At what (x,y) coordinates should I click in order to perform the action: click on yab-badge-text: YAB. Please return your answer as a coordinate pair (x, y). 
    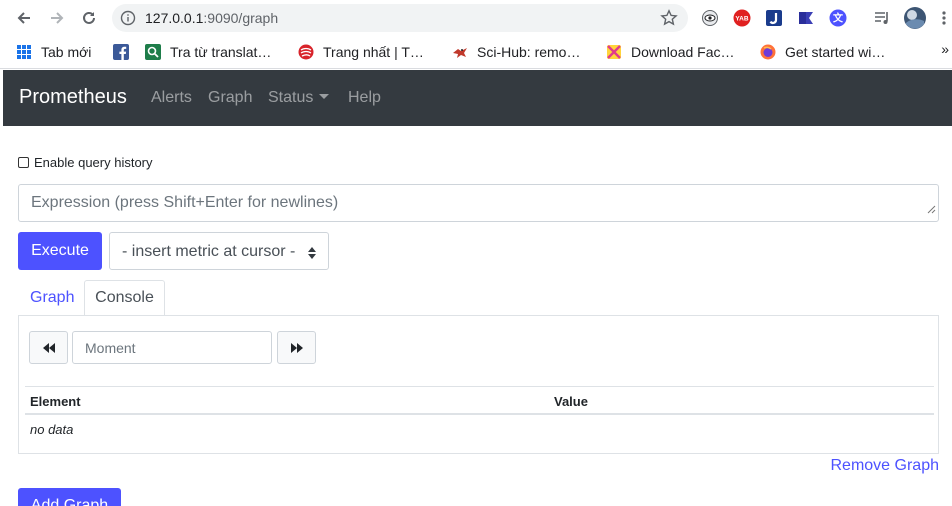
    Looking at the image, I should click on (741, 19).